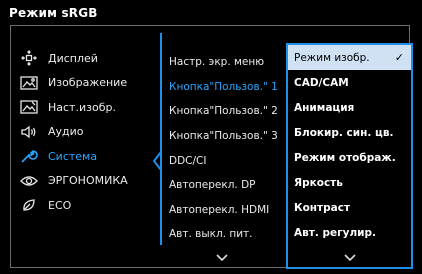 The width and height of the screenshot is (422, 274). I want to click on eye-icon, so click(29, 181).